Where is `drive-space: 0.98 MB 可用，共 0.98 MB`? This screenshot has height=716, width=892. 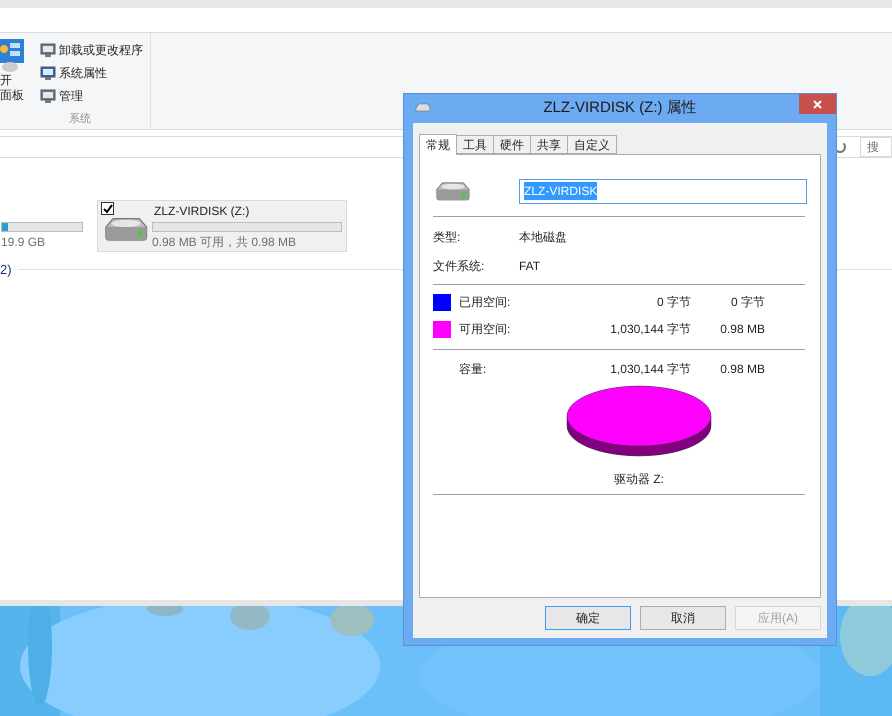
drive-space: 0.98 MB 可用，共 0.98 MB is located at coordinates (225, 242).